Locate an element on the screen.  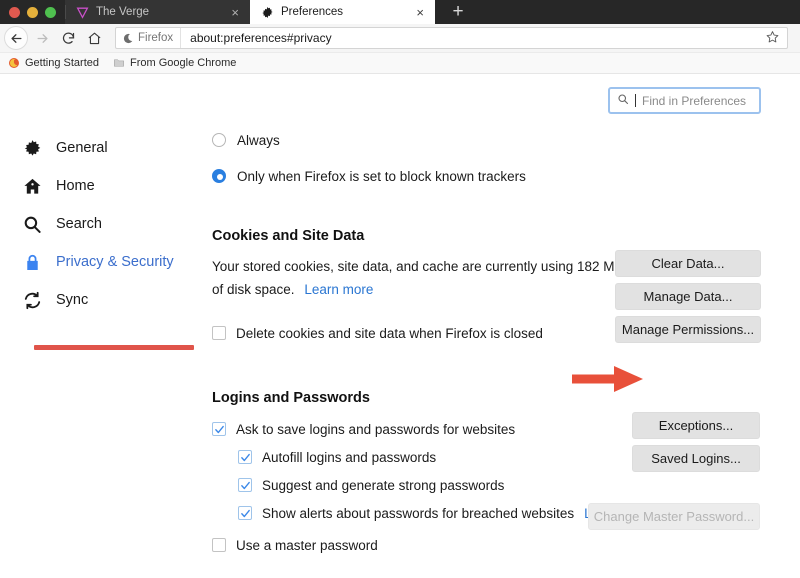
zoom-window-button is located at coordinates (50, 12).